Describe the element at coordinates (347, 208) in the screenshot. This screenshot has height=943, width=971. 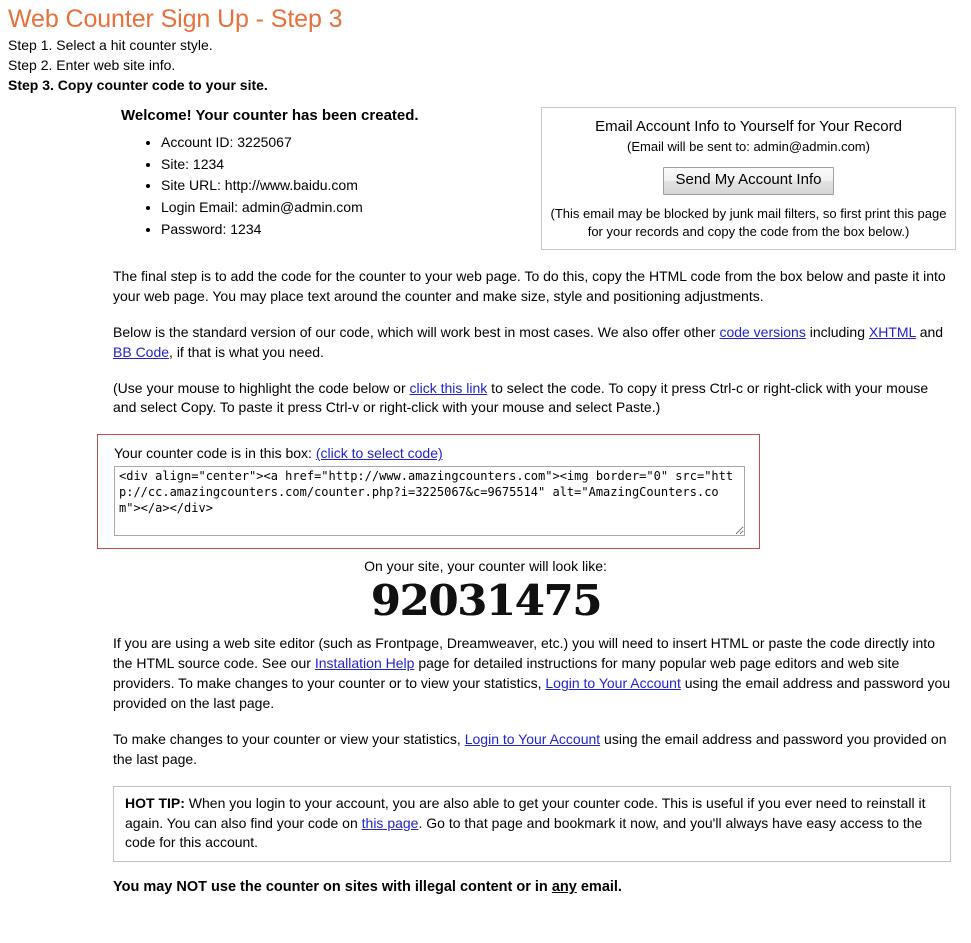
I see `list-item: Login Email: admin@admin.com` at that location.